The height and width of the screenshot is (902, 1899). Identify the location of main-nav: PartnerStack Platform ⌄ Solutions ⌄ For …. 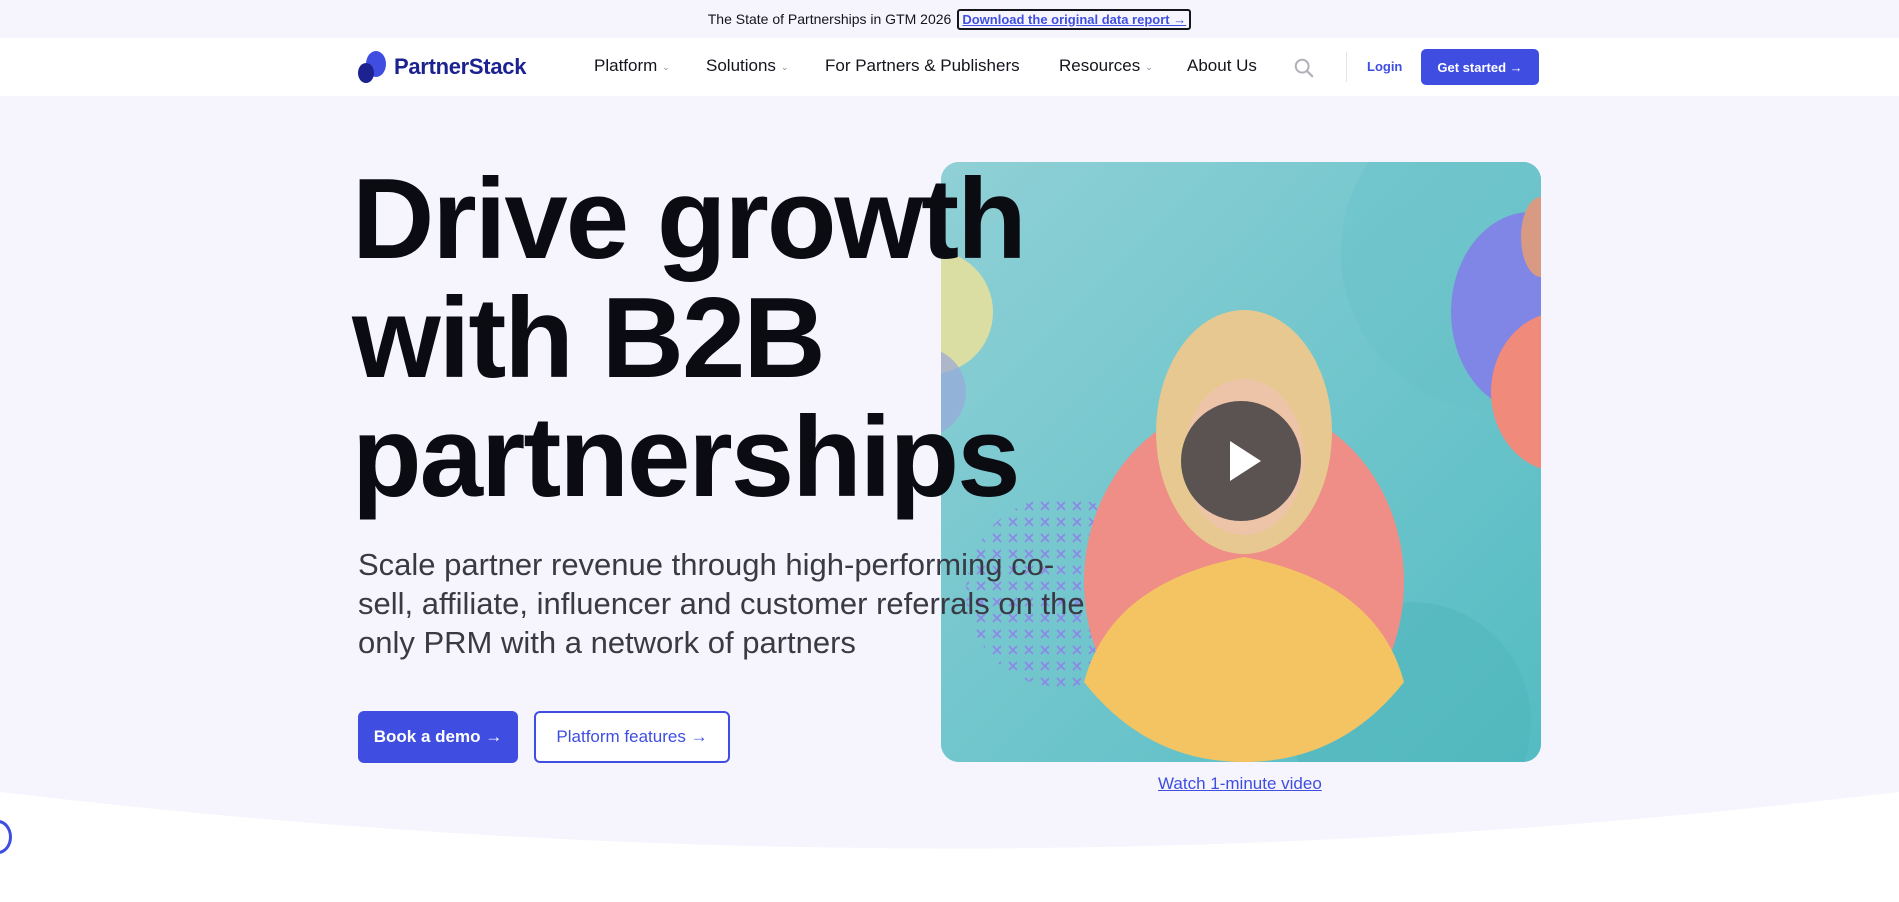
(949, 67).